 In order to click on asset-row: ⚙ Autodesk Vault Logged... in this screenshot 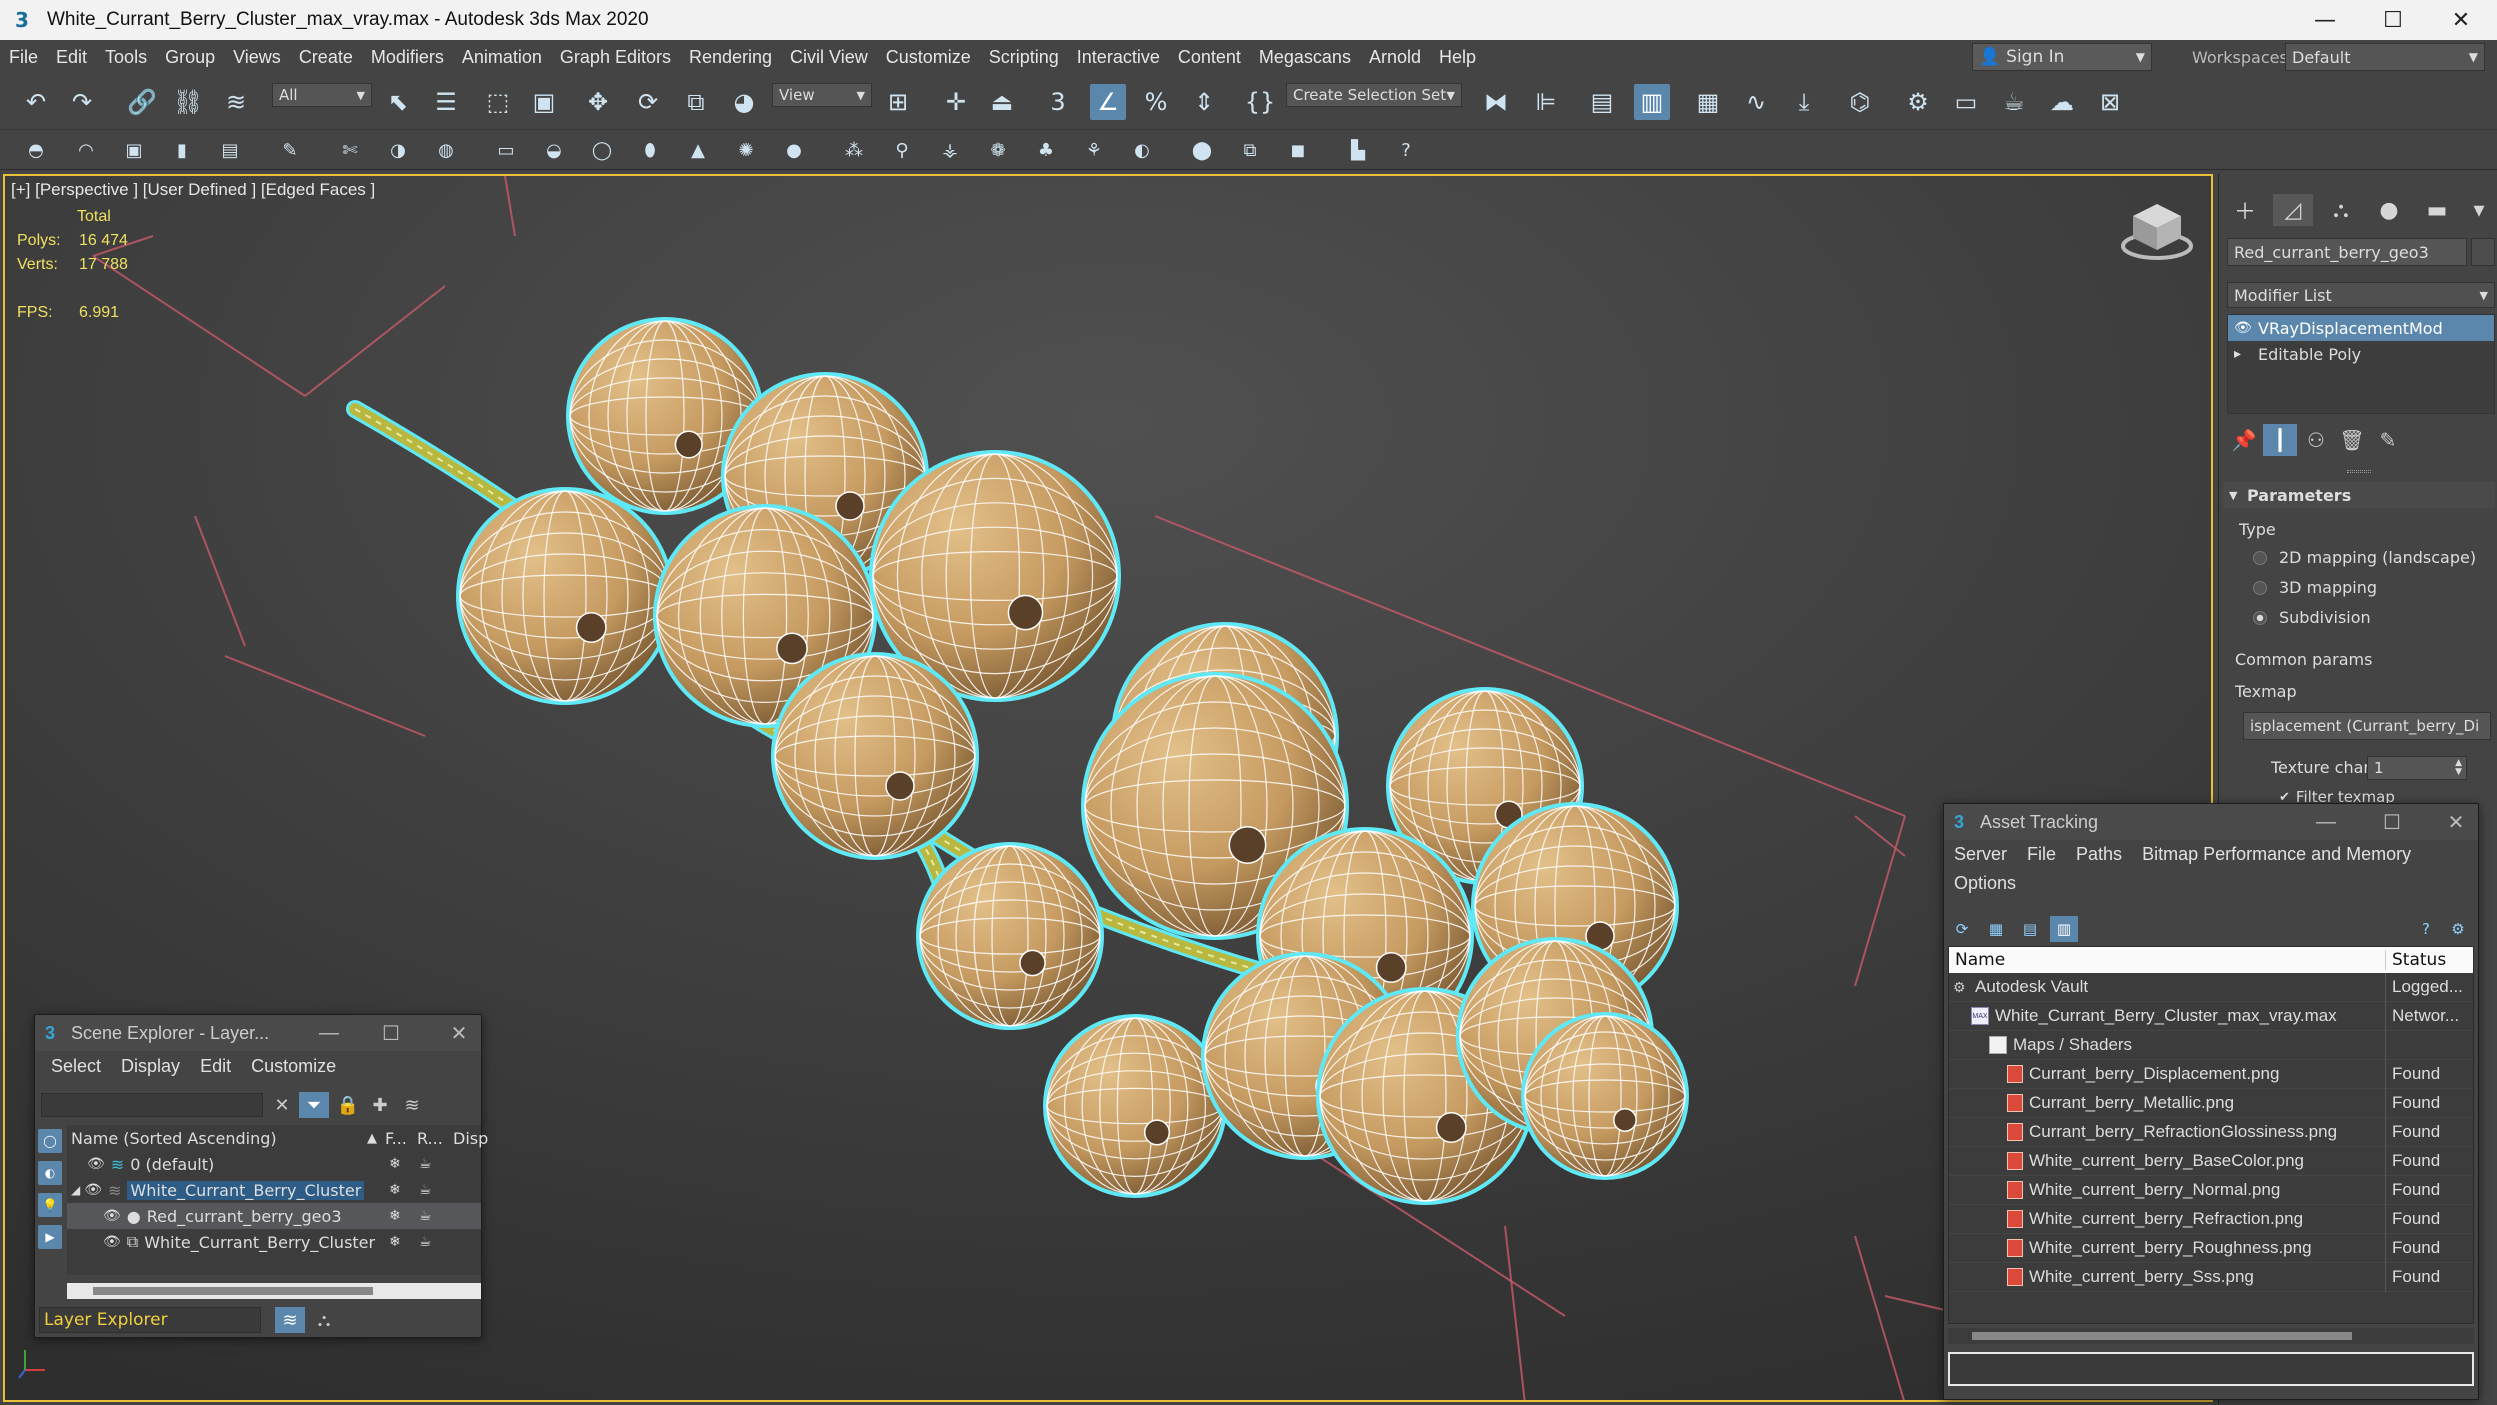, I will do `click(2211, 987)`.